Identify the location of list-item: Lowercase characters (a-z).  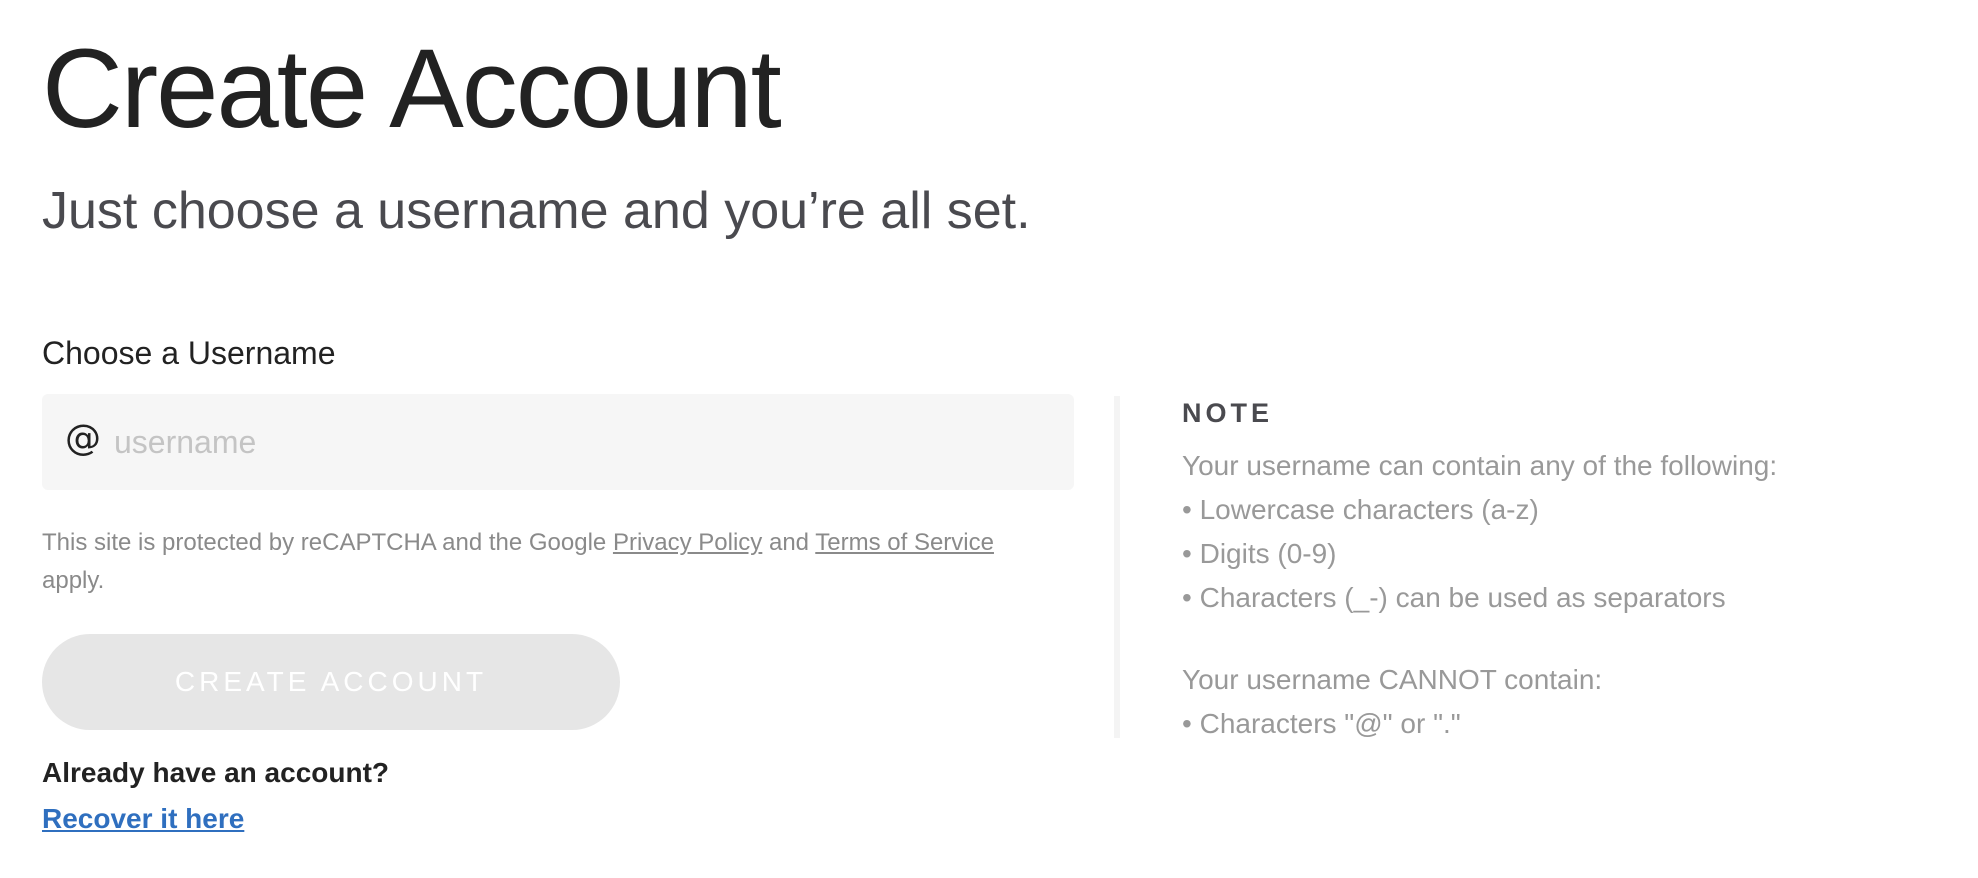
(1532, 510).